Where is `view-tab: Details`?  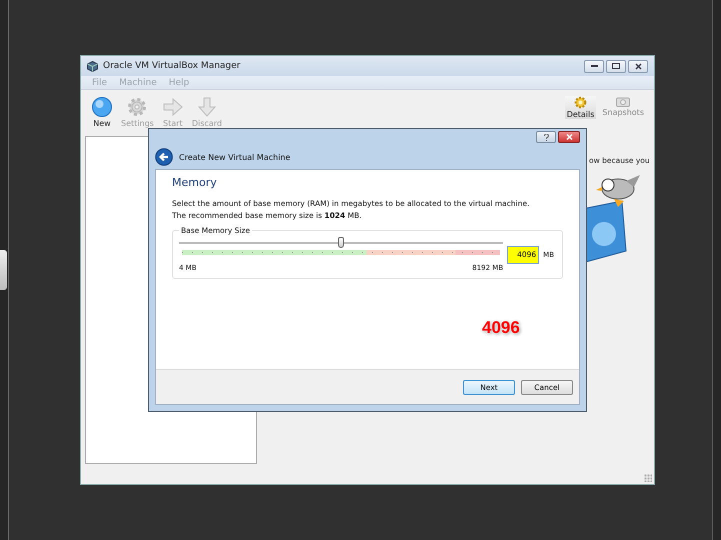 view-tab: Details is located at coordinates (580, 107).